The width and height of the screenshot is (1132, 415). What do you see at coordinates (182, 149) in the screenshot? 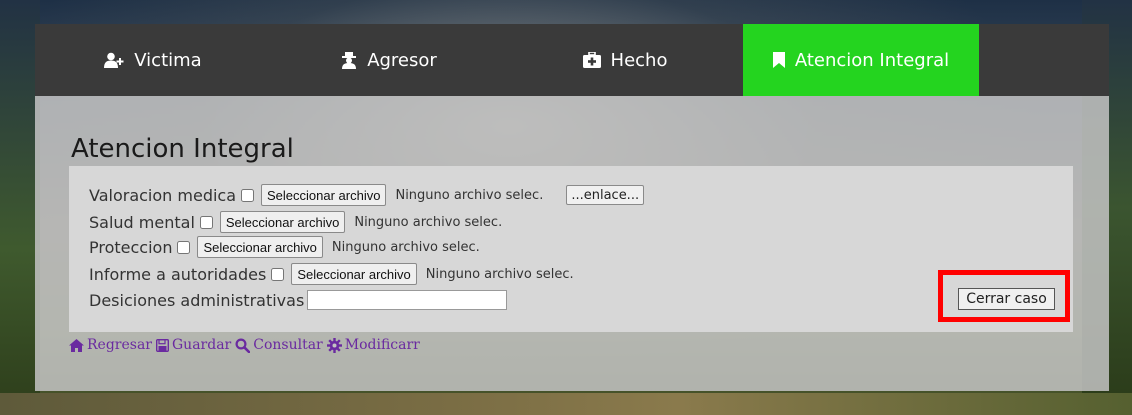
I see `page-title: Atencion Integral` at bounding box center [182, 149].